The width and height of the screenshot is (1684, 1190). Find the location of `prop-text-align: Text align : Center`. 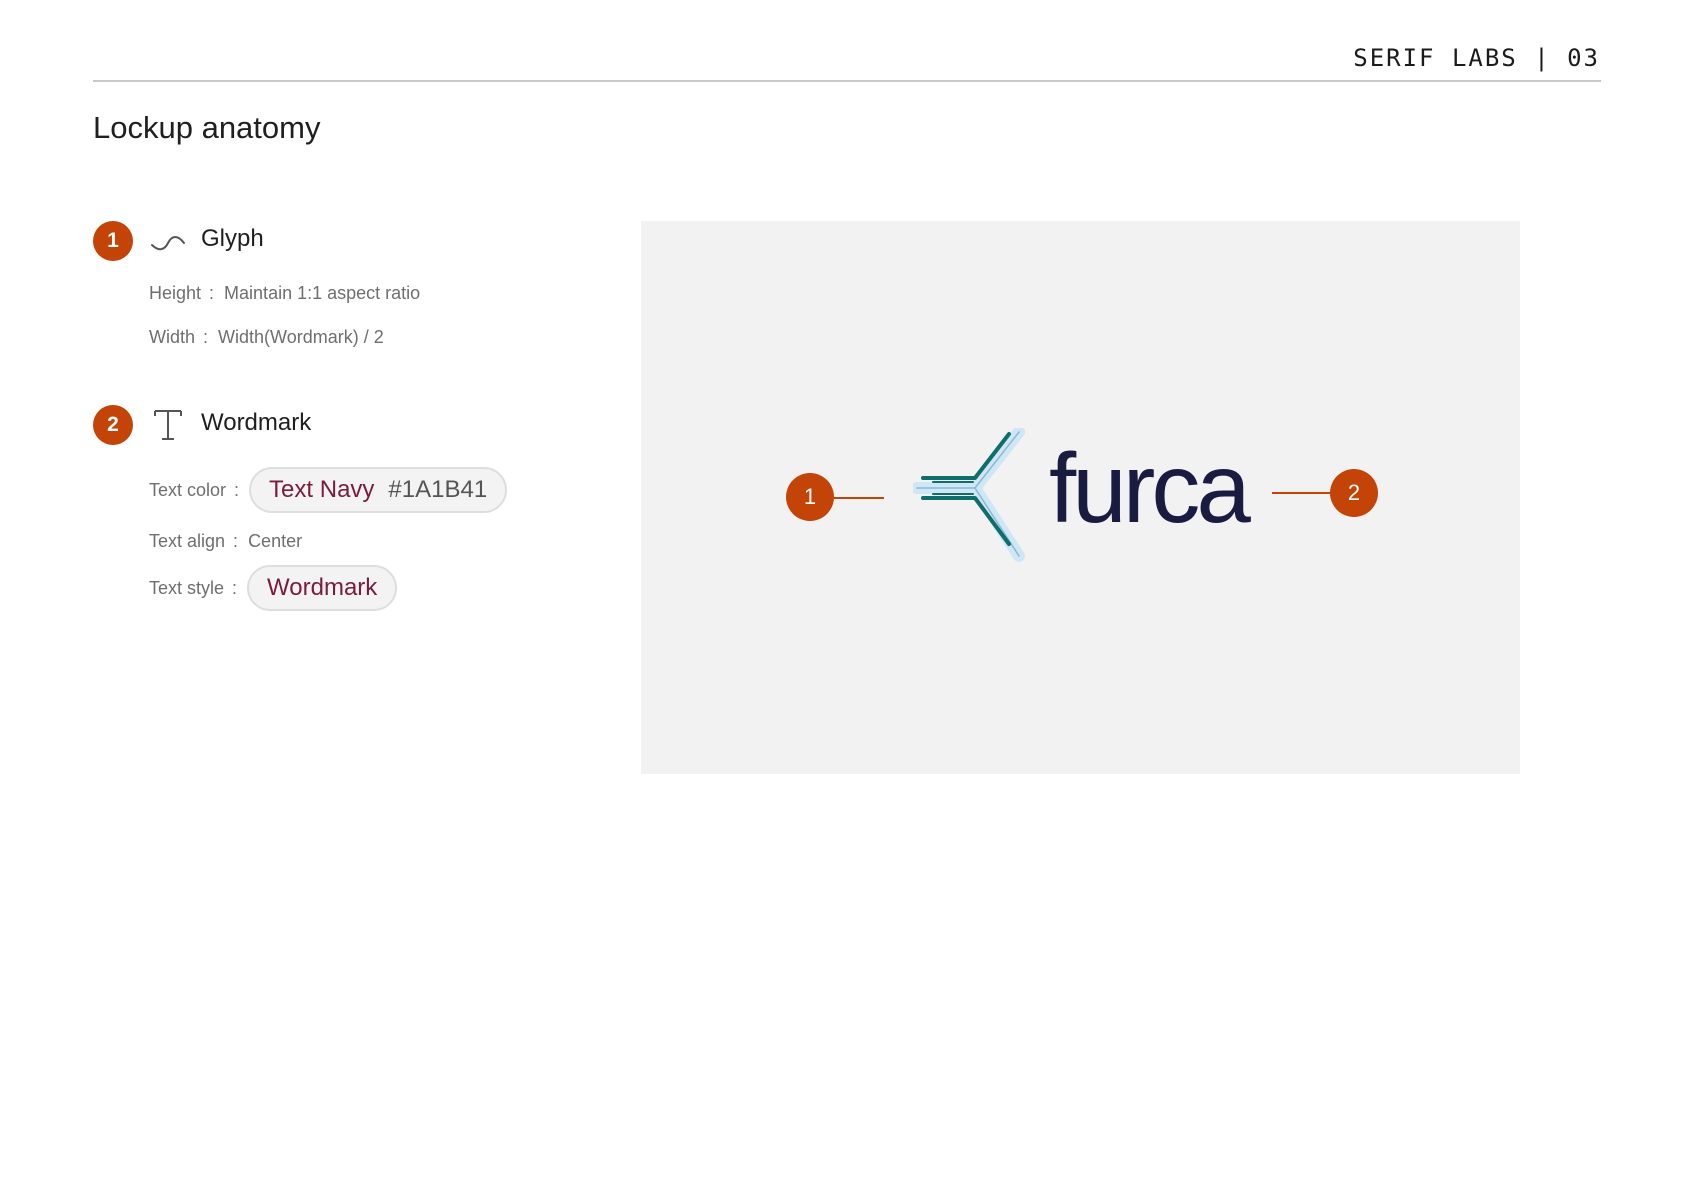

prop-text-align: Text align : Center is located at coordinates (226, 541).